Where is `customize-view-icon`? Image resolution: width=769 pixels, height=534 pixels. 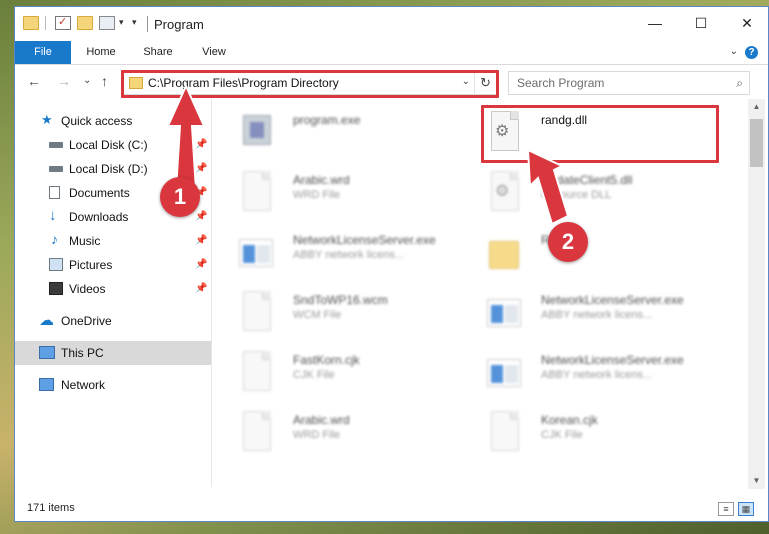
customize-view-icon is located at coordinates (107, 23).